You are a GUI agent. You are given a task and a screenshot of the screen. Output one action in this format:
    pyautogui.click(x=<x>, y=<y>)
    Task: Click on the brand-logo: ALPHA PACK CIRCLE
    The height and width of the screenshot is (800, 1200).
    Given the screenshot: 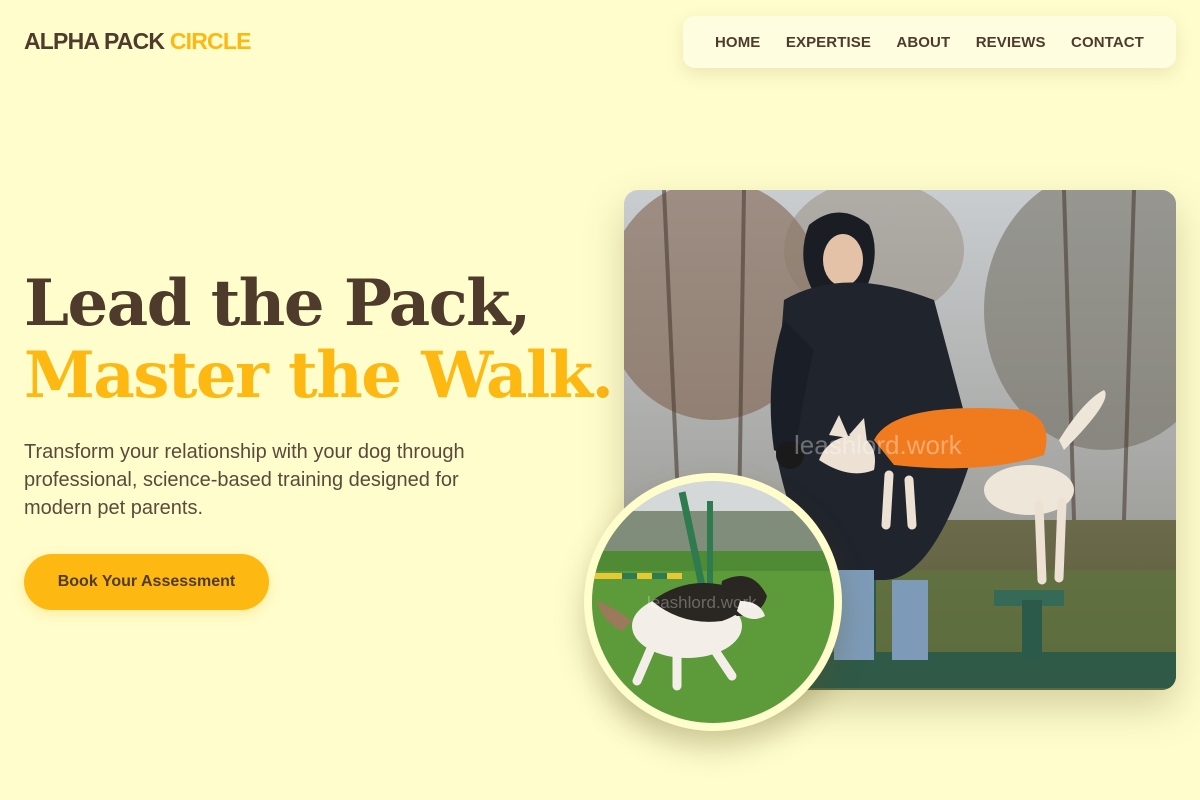 What is the action you would take?
    pyautogui.click(x=137, y=41)
    